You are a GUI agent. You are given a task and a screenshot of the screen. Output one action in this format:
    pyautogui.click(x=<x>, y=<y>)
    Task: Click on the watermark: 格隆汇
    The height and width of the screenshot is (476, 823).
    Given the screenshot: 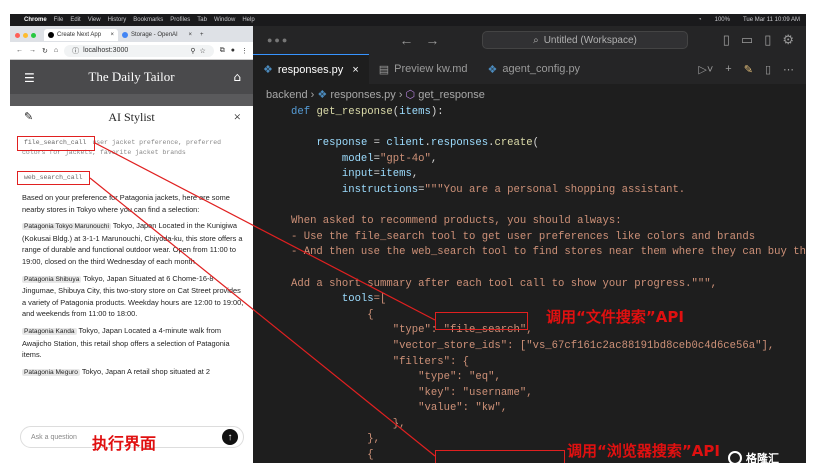 What is the action you would take?
    pyautogui.click(x=771, y=458)
    